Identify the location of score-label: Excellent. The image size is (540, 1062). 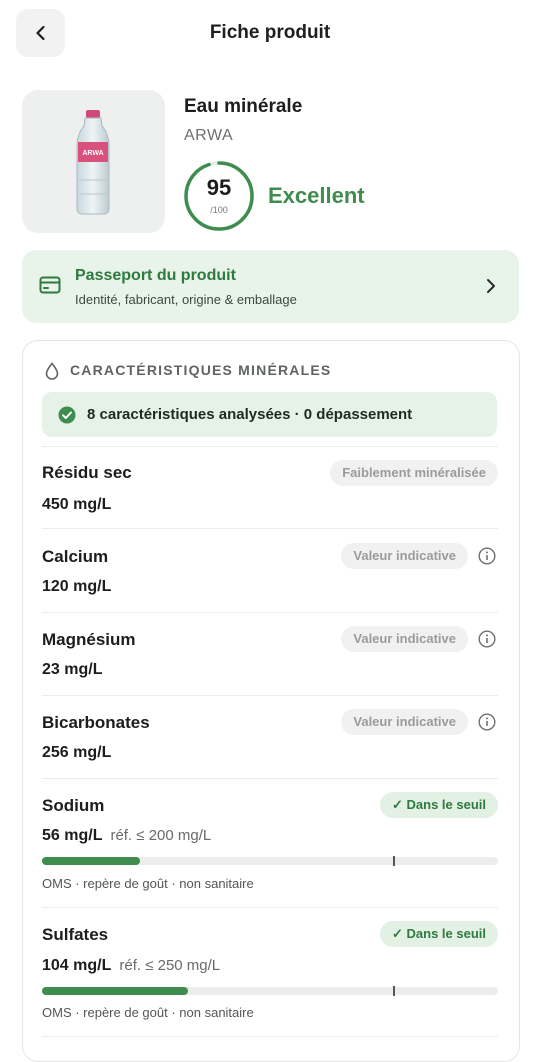
(316, 195).